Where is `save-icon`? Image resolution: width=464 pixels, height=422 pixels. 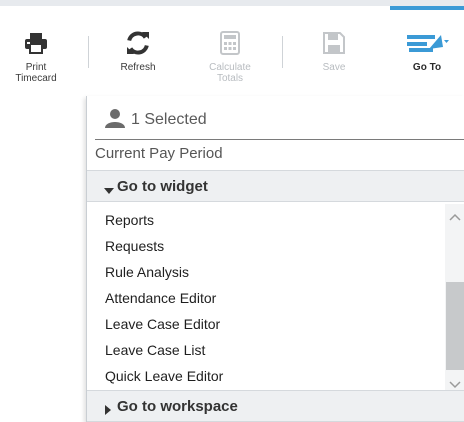 save-icon is located at coordinates (334, 43).